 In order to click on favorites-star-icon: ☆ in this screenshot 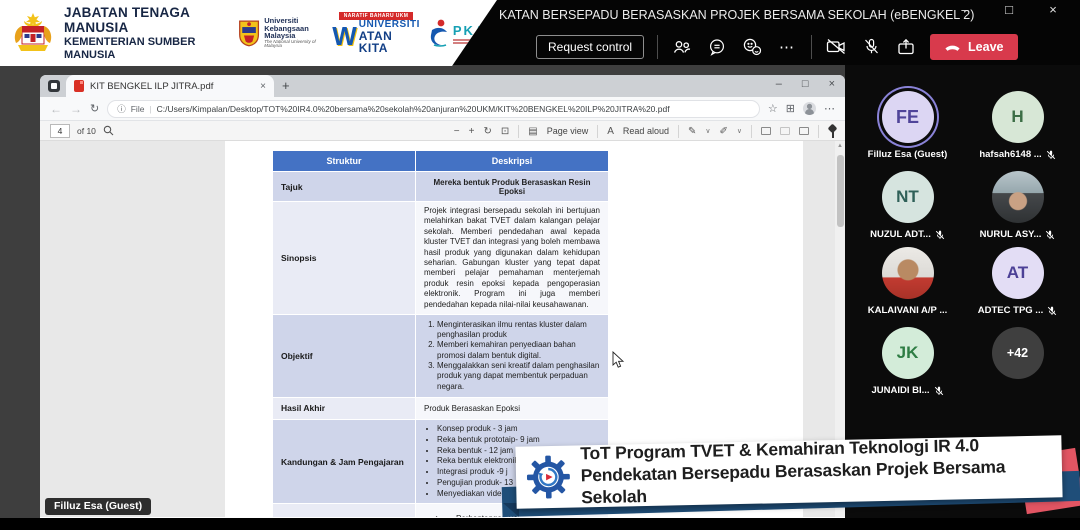, I will do `click(773, 108)`.